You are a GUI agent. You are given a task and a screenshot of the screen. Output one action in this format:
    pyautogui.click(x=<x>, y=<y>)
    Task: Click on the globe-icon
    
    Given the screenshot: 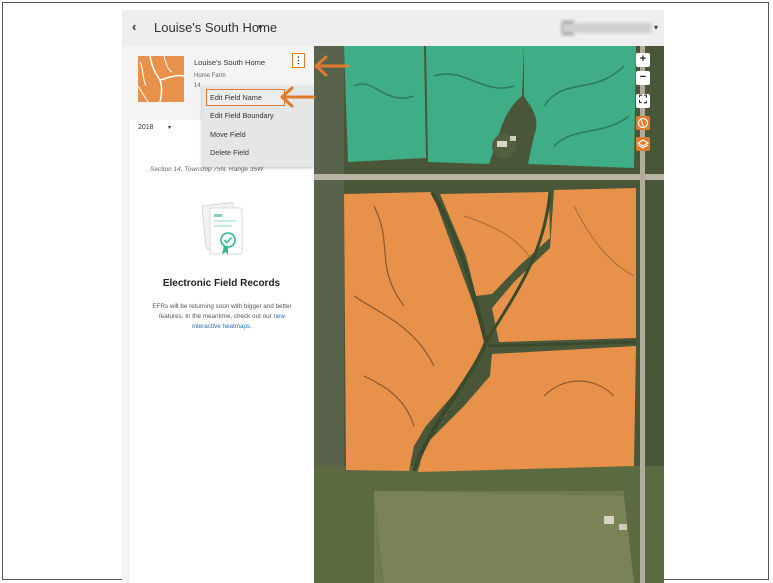 What is the action you would take?
    pyautogui.click(x=643, y=123)
    